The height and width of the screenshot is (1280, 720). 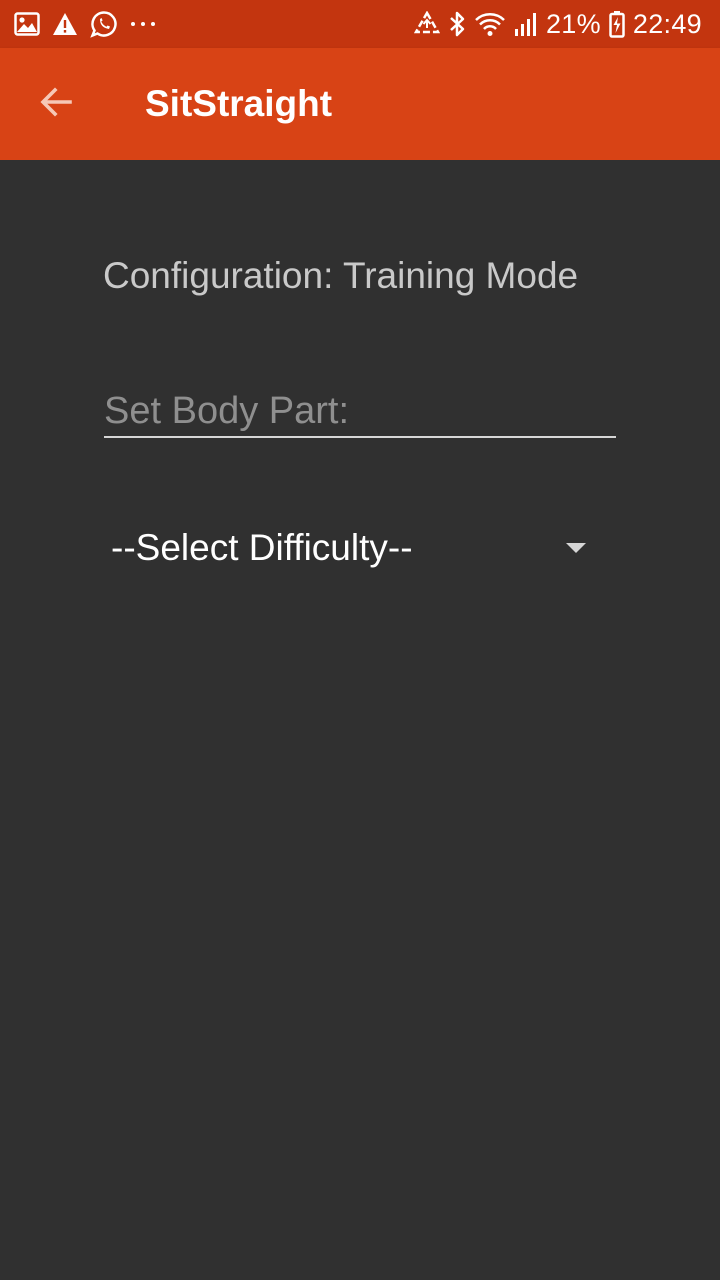 I want to click on difficulty-select: --Select Difficulty--, so click(x=354, y=548).